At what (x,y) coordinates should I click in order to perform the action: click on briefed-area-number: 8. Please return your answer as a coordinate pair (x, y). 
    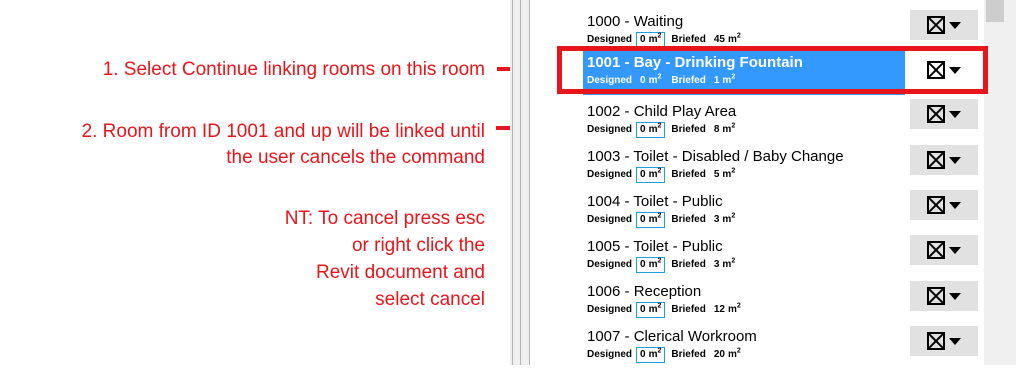
    Looking at the image, I should click on (716, 129).